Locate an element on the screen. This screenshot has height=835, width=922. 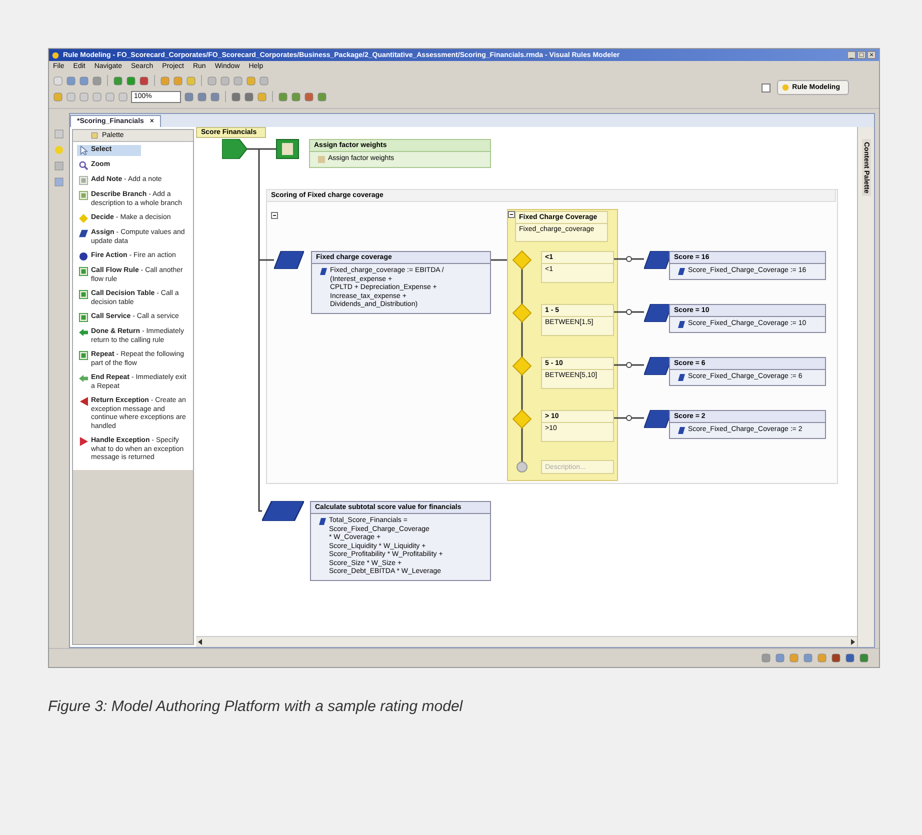
diamond-icon is located at coordinates (83, 218).